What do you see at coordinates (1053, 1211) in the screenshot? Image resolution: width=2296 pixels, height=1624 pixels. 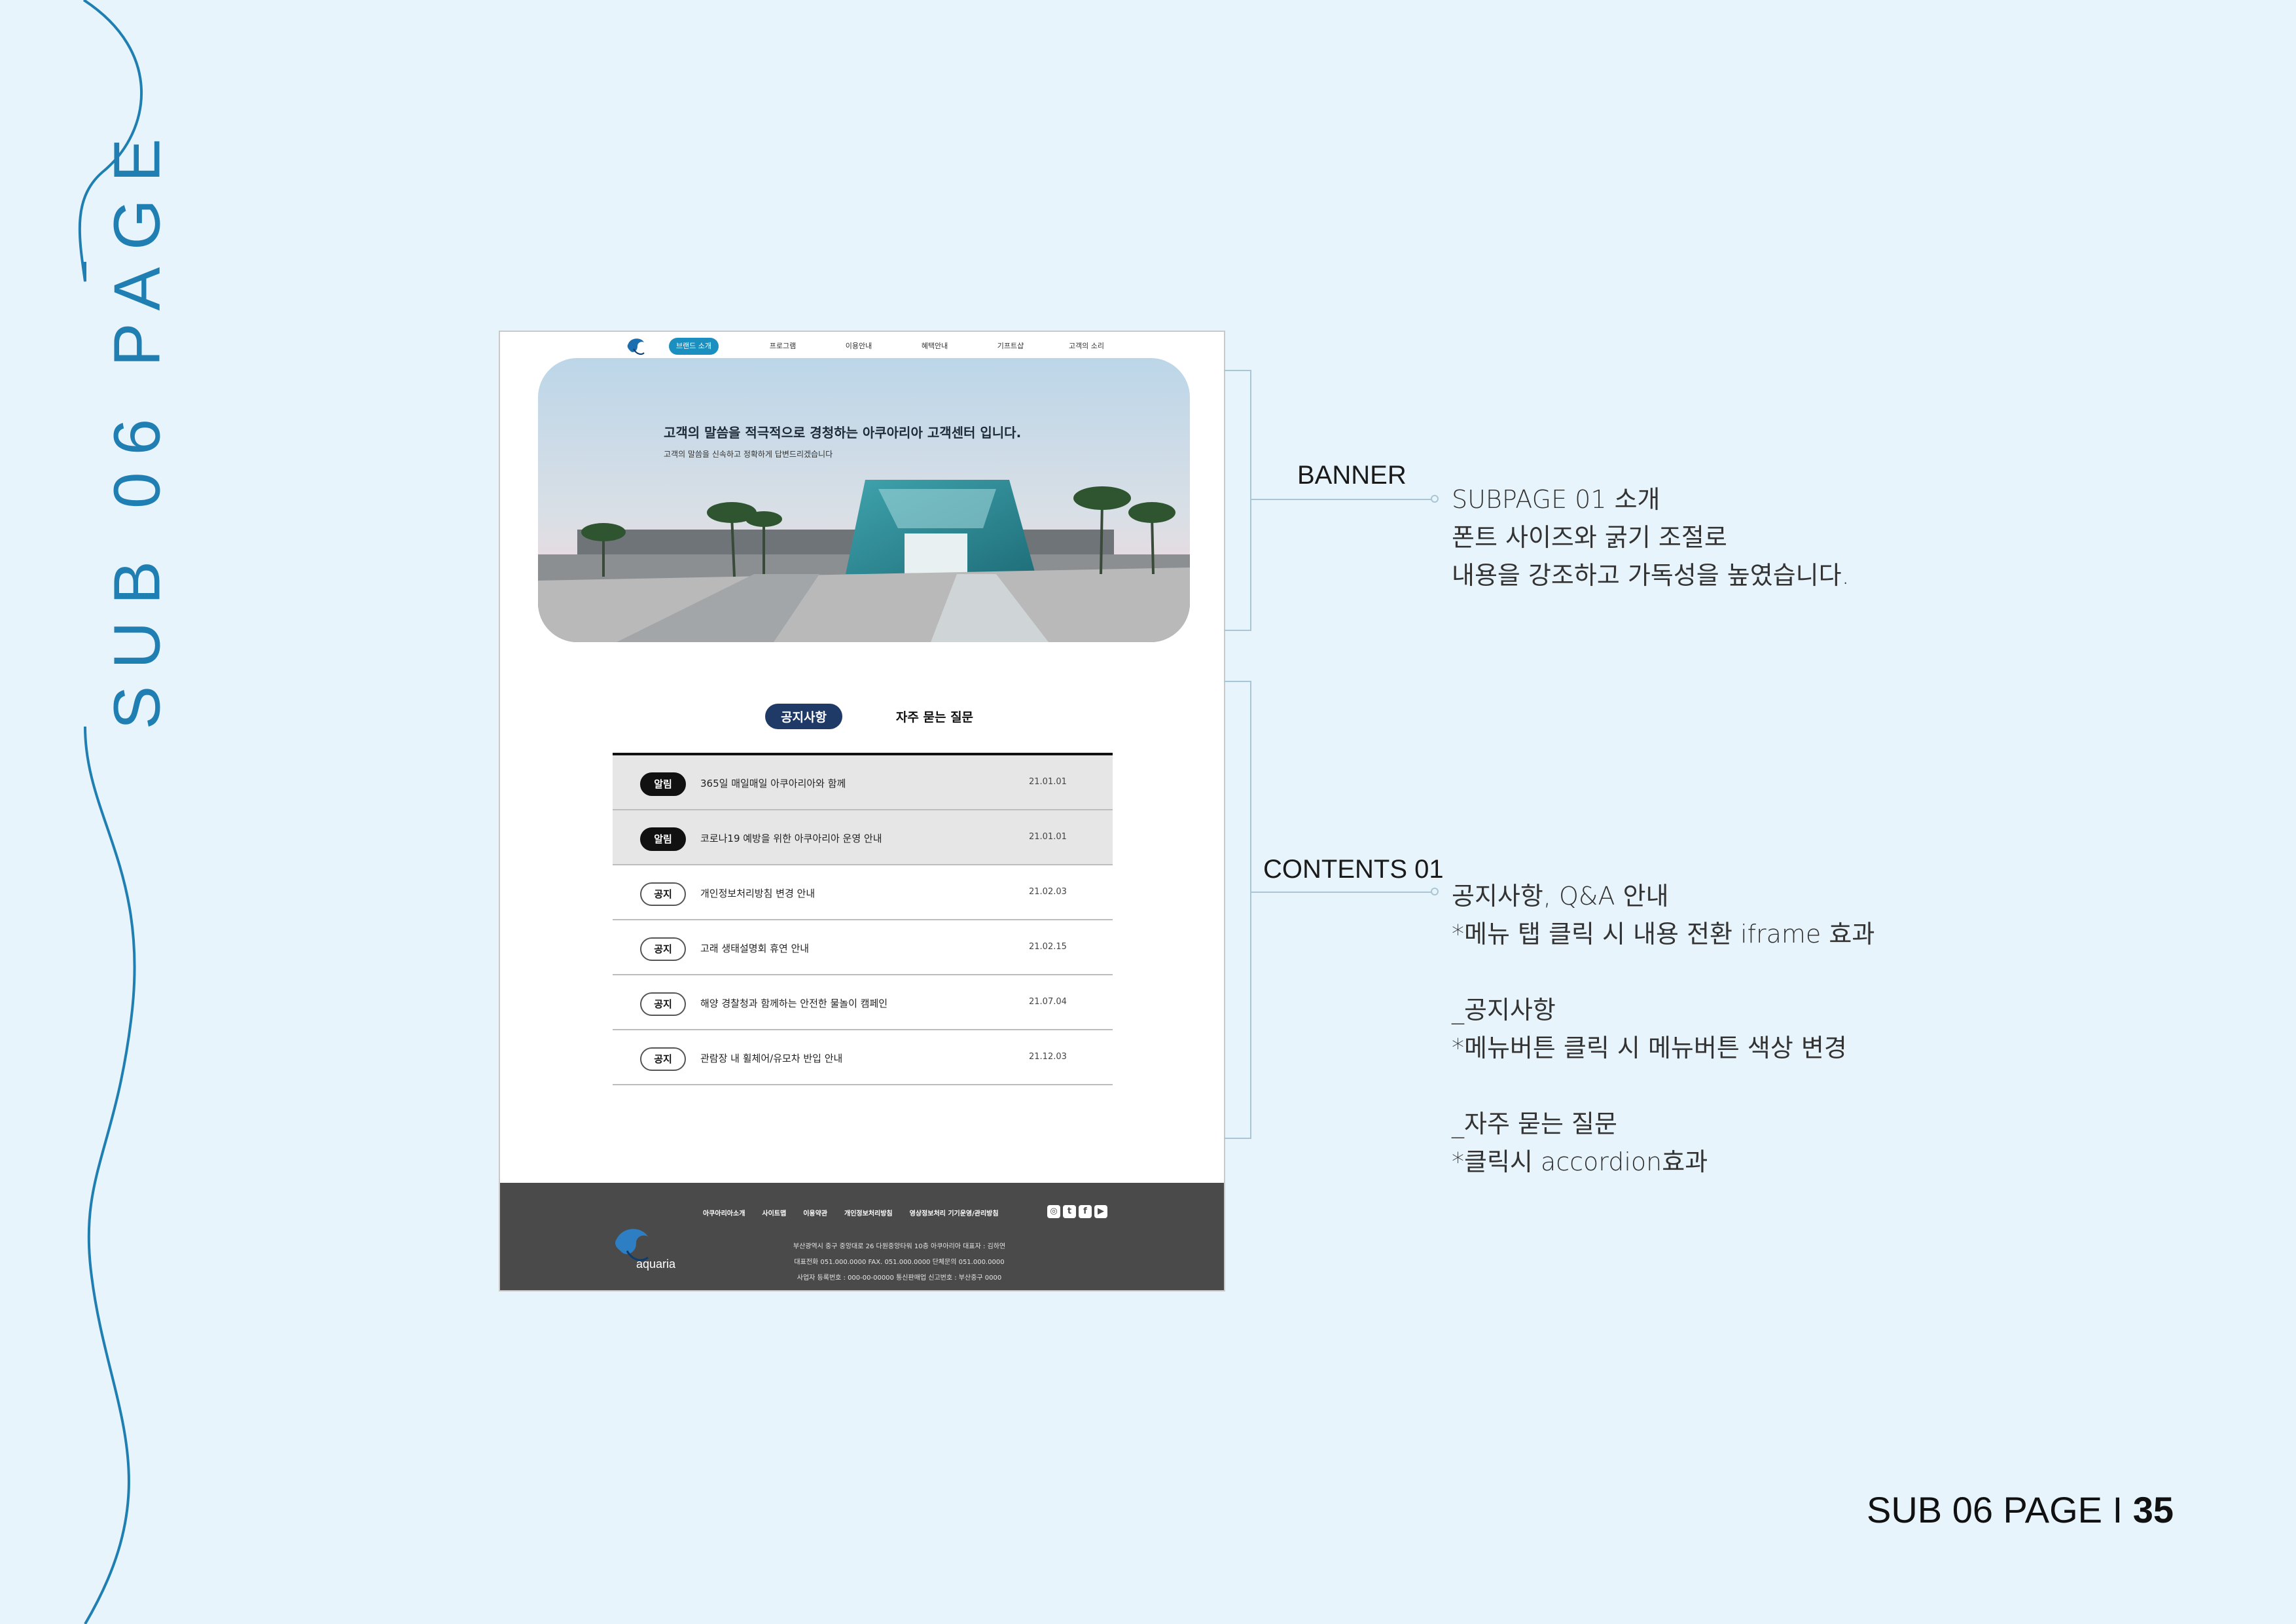 I see `instagram-icon: ◎` at bounding box center [1053, 1211].